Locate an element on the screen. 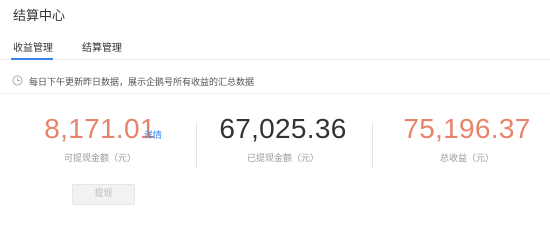 This screenshot has height=240, width=550. total-revenue-value: 75,196.37 is located at coordinates (467, 128).